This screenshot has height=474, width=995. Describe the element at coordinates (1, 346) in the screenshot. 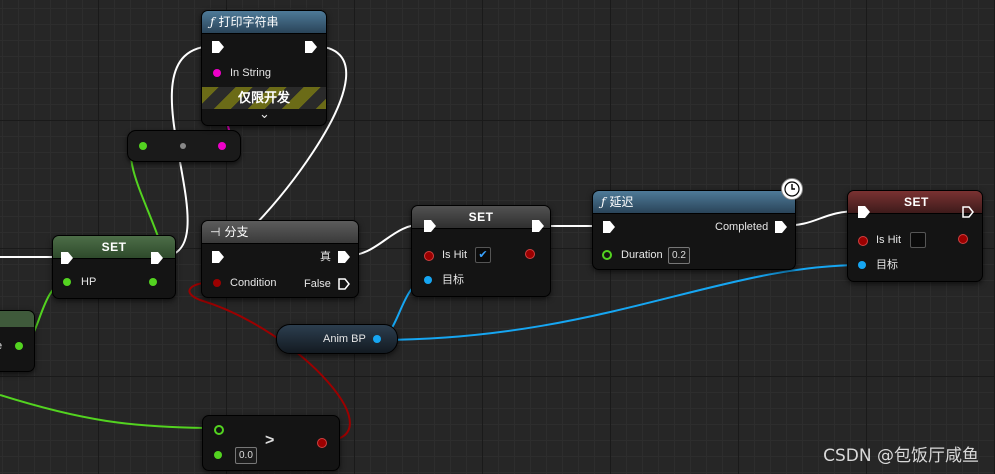

I see `left-partial-label: e` at that location.